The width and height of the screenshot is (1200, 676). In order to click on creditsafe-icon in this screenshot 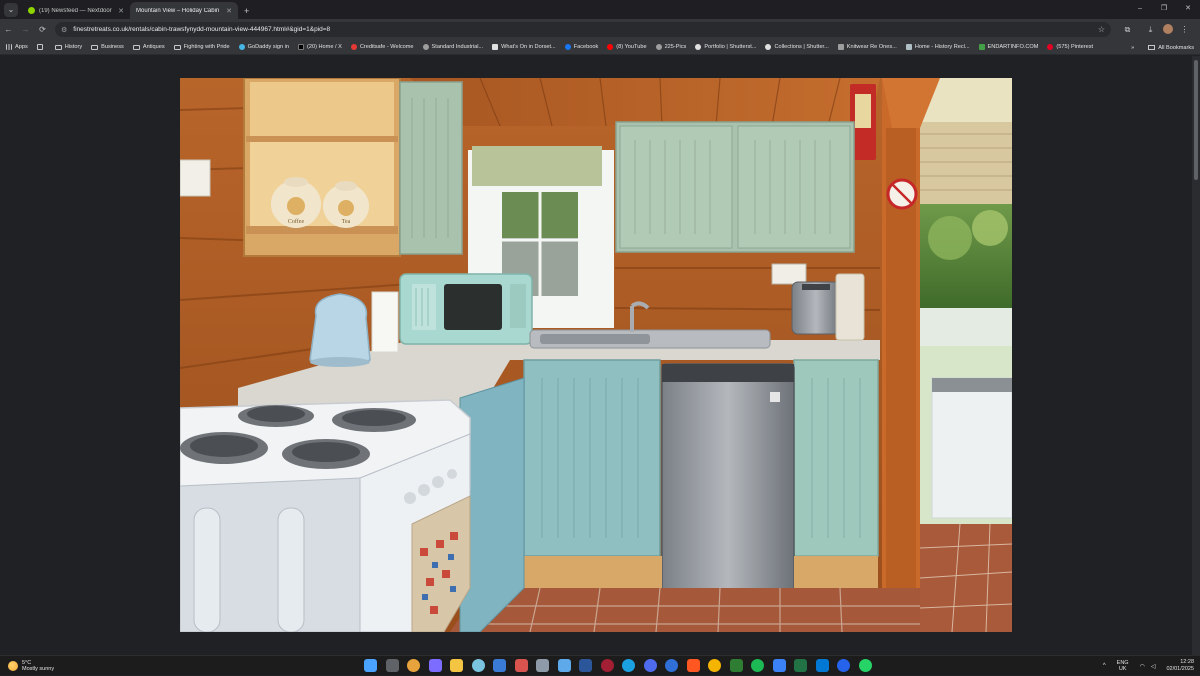, I will do `click(353, 47)`.